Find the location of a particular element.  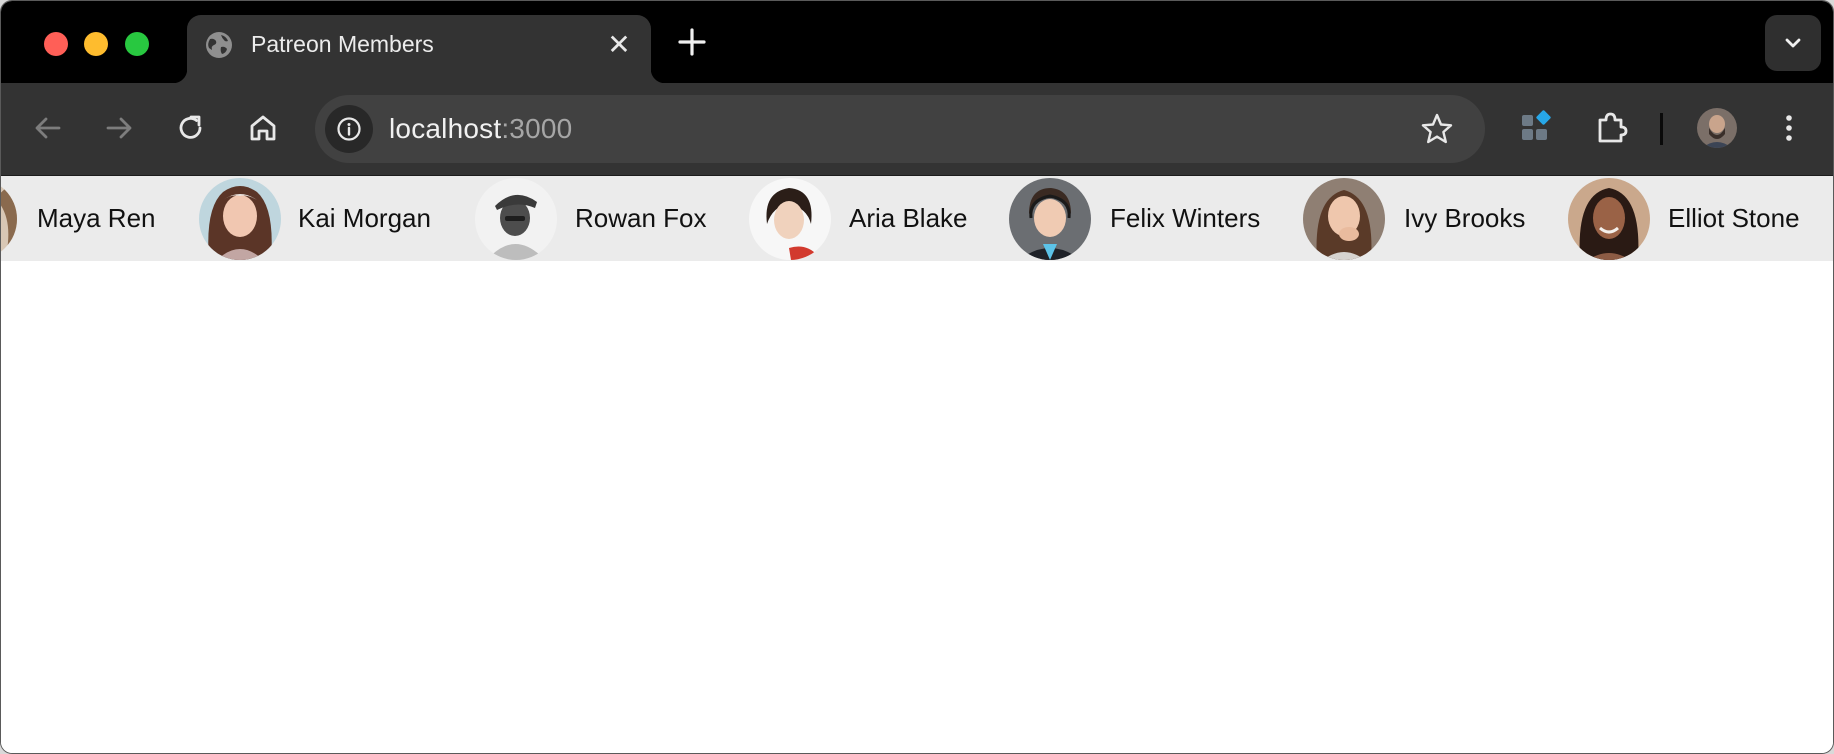

address-bar: localhost:3000 is located at coordinates (900, 129).